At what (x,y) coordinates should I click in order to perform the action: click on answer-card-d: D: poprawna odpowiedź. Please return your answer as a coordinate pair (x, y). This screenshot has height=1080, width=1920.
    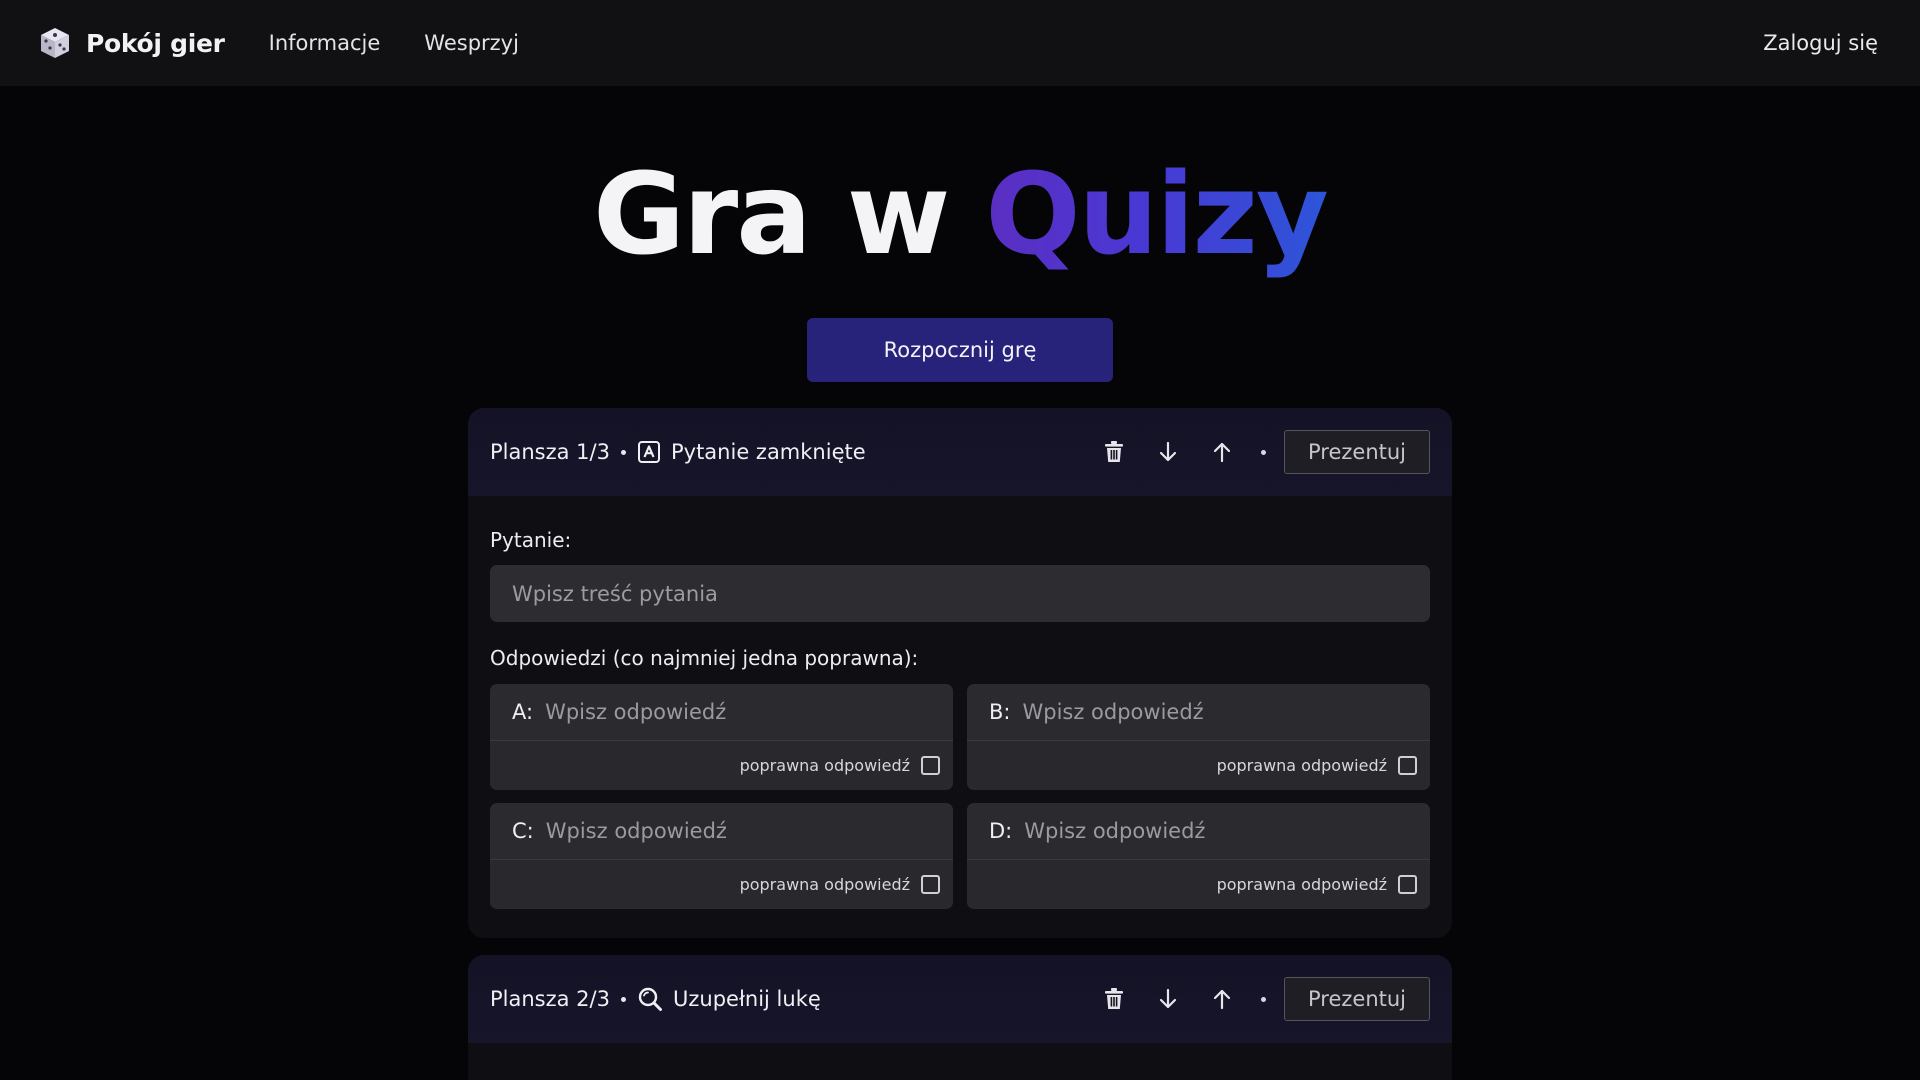
    Looking at the image, I should click on (1198, 856).